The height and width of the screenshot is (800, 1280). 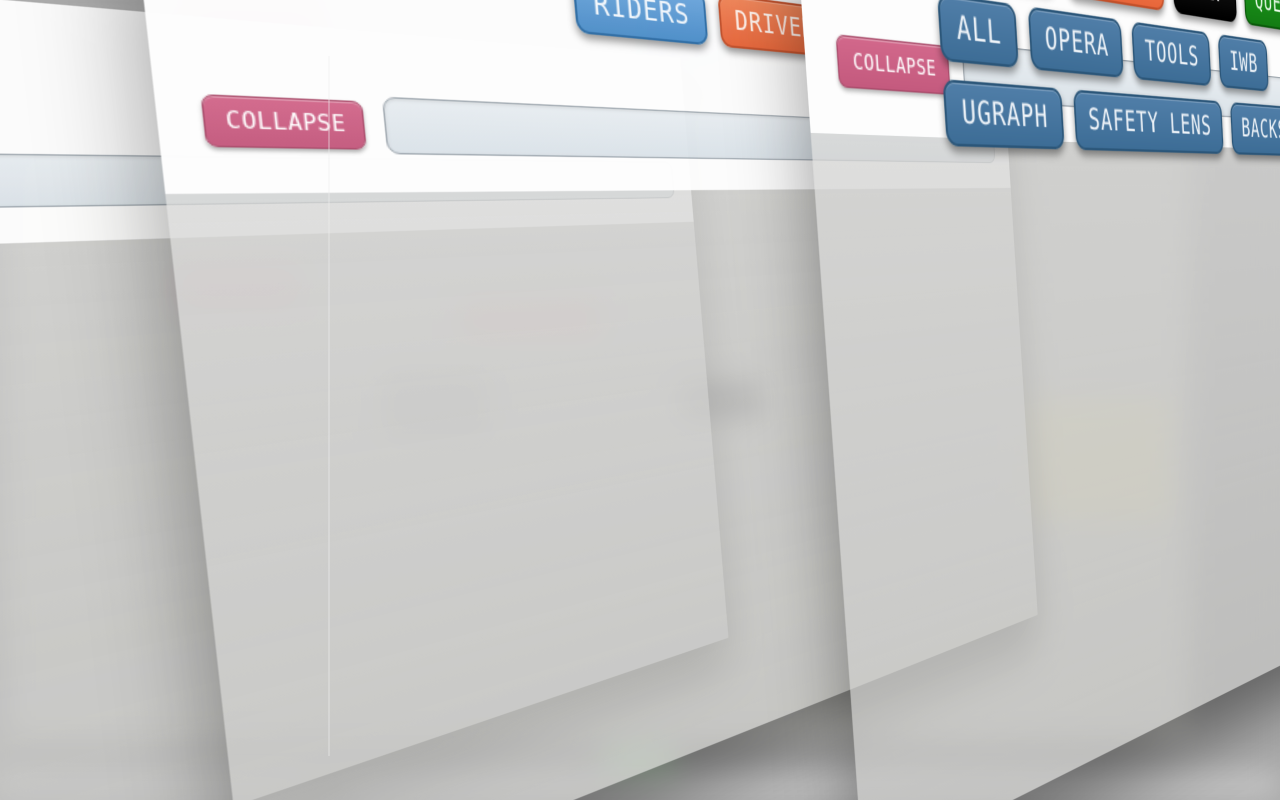 I want to click on tools-icon: TOOLS, so click(x=1172, y=53).